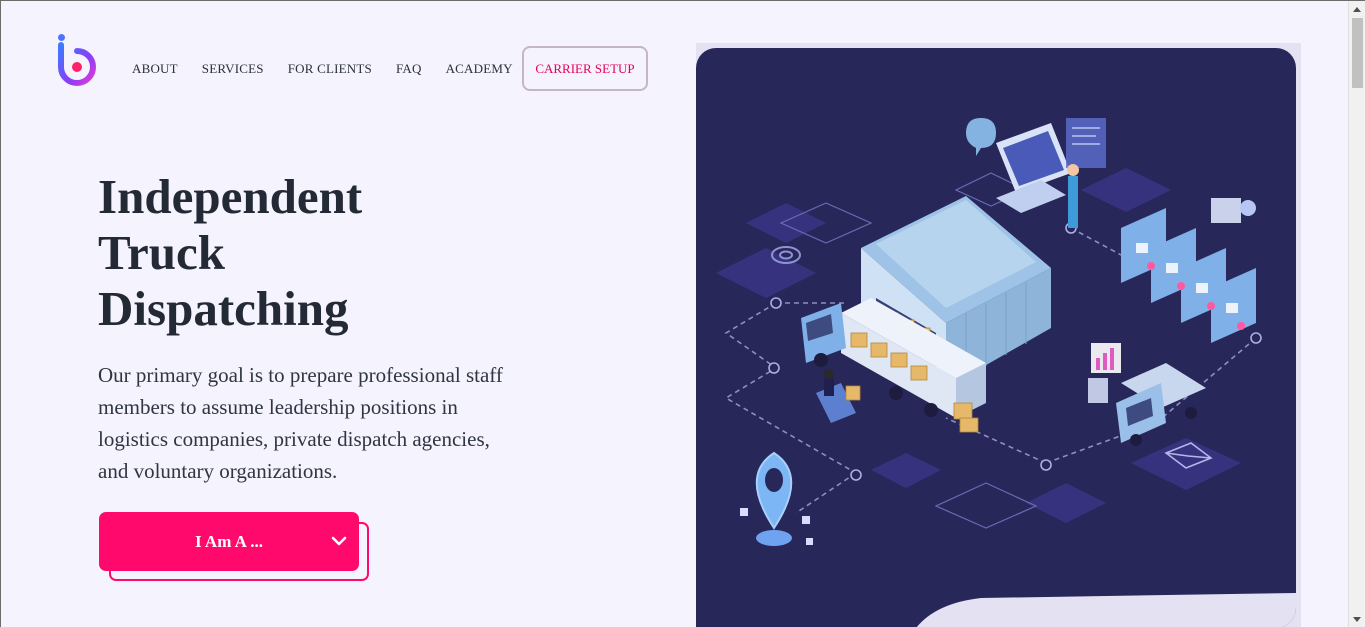 The width and height of the screenshot is (1365, 627). What do you see at coordinates (230, 196) in the screenshot?
I see `hero-title-line: Independent` at bounding box center [230, 196].